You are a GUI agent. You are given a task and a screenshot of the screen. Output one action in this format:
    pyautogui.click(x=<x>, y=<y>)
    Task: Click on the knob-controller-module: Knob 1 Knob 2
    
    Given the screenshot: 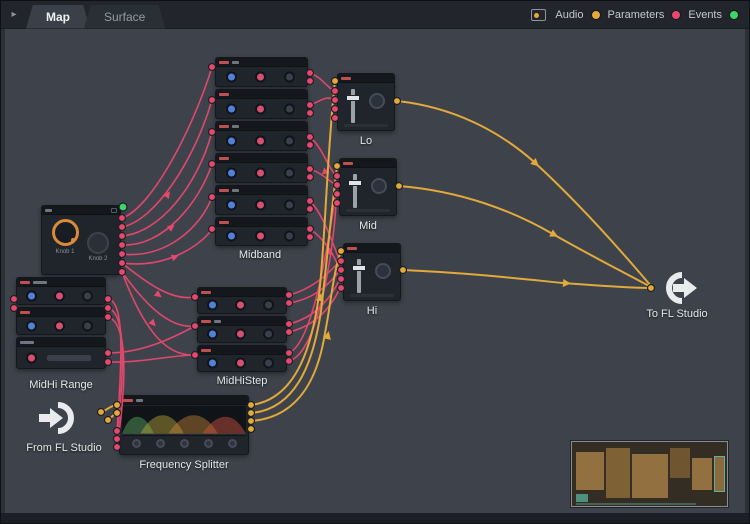 What is the action you would take?
    pyautogui.click(x=81, y=240)
    